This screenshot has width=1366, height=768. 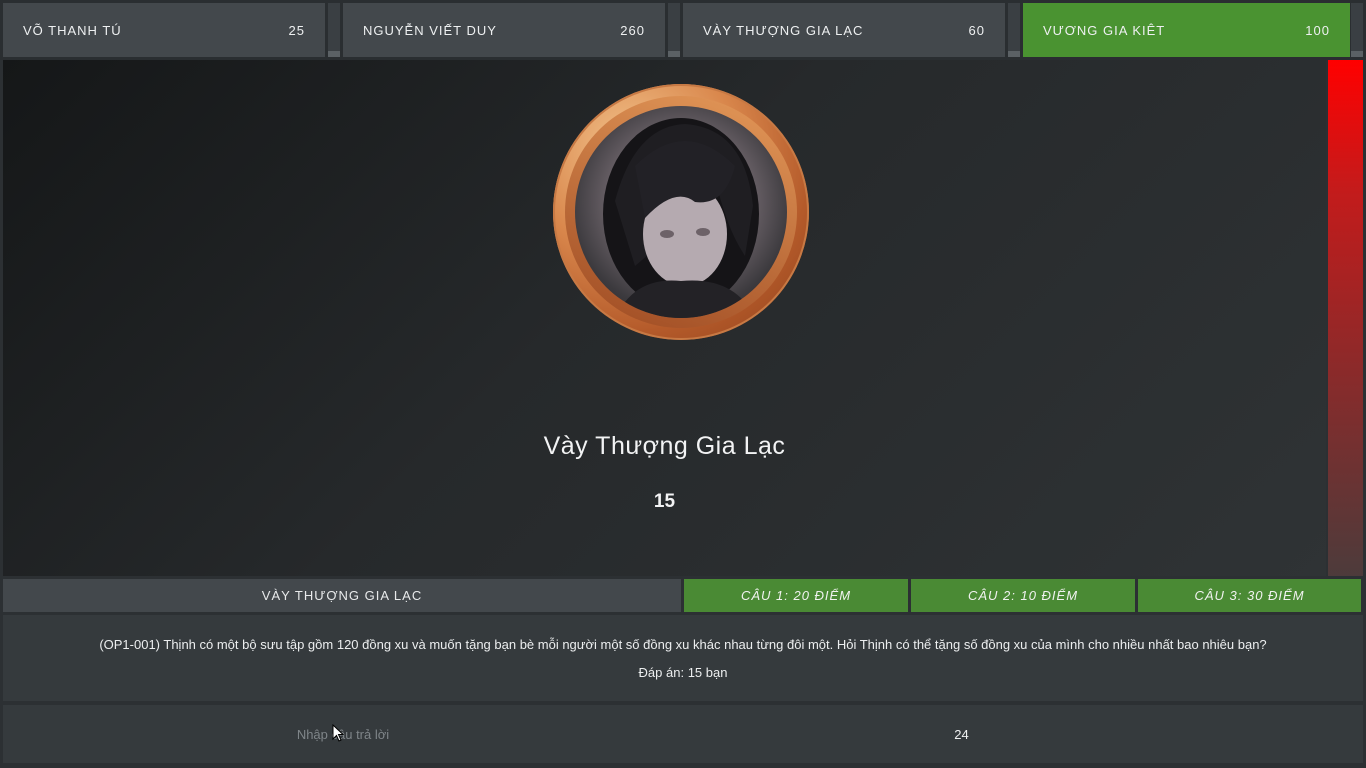 What do you see at coordinates (164, 30) in the screenshot?
I see `player-card-1: VÕ THANH TÚ 25` at bounding box center [164, 30].